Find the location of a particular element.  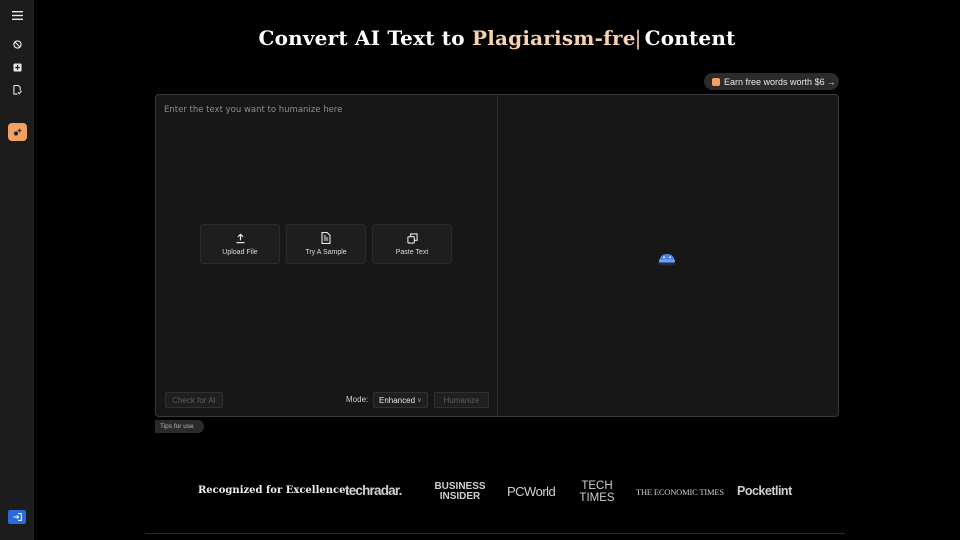

earn-amount: $6 is located at coordinates (819, 81).